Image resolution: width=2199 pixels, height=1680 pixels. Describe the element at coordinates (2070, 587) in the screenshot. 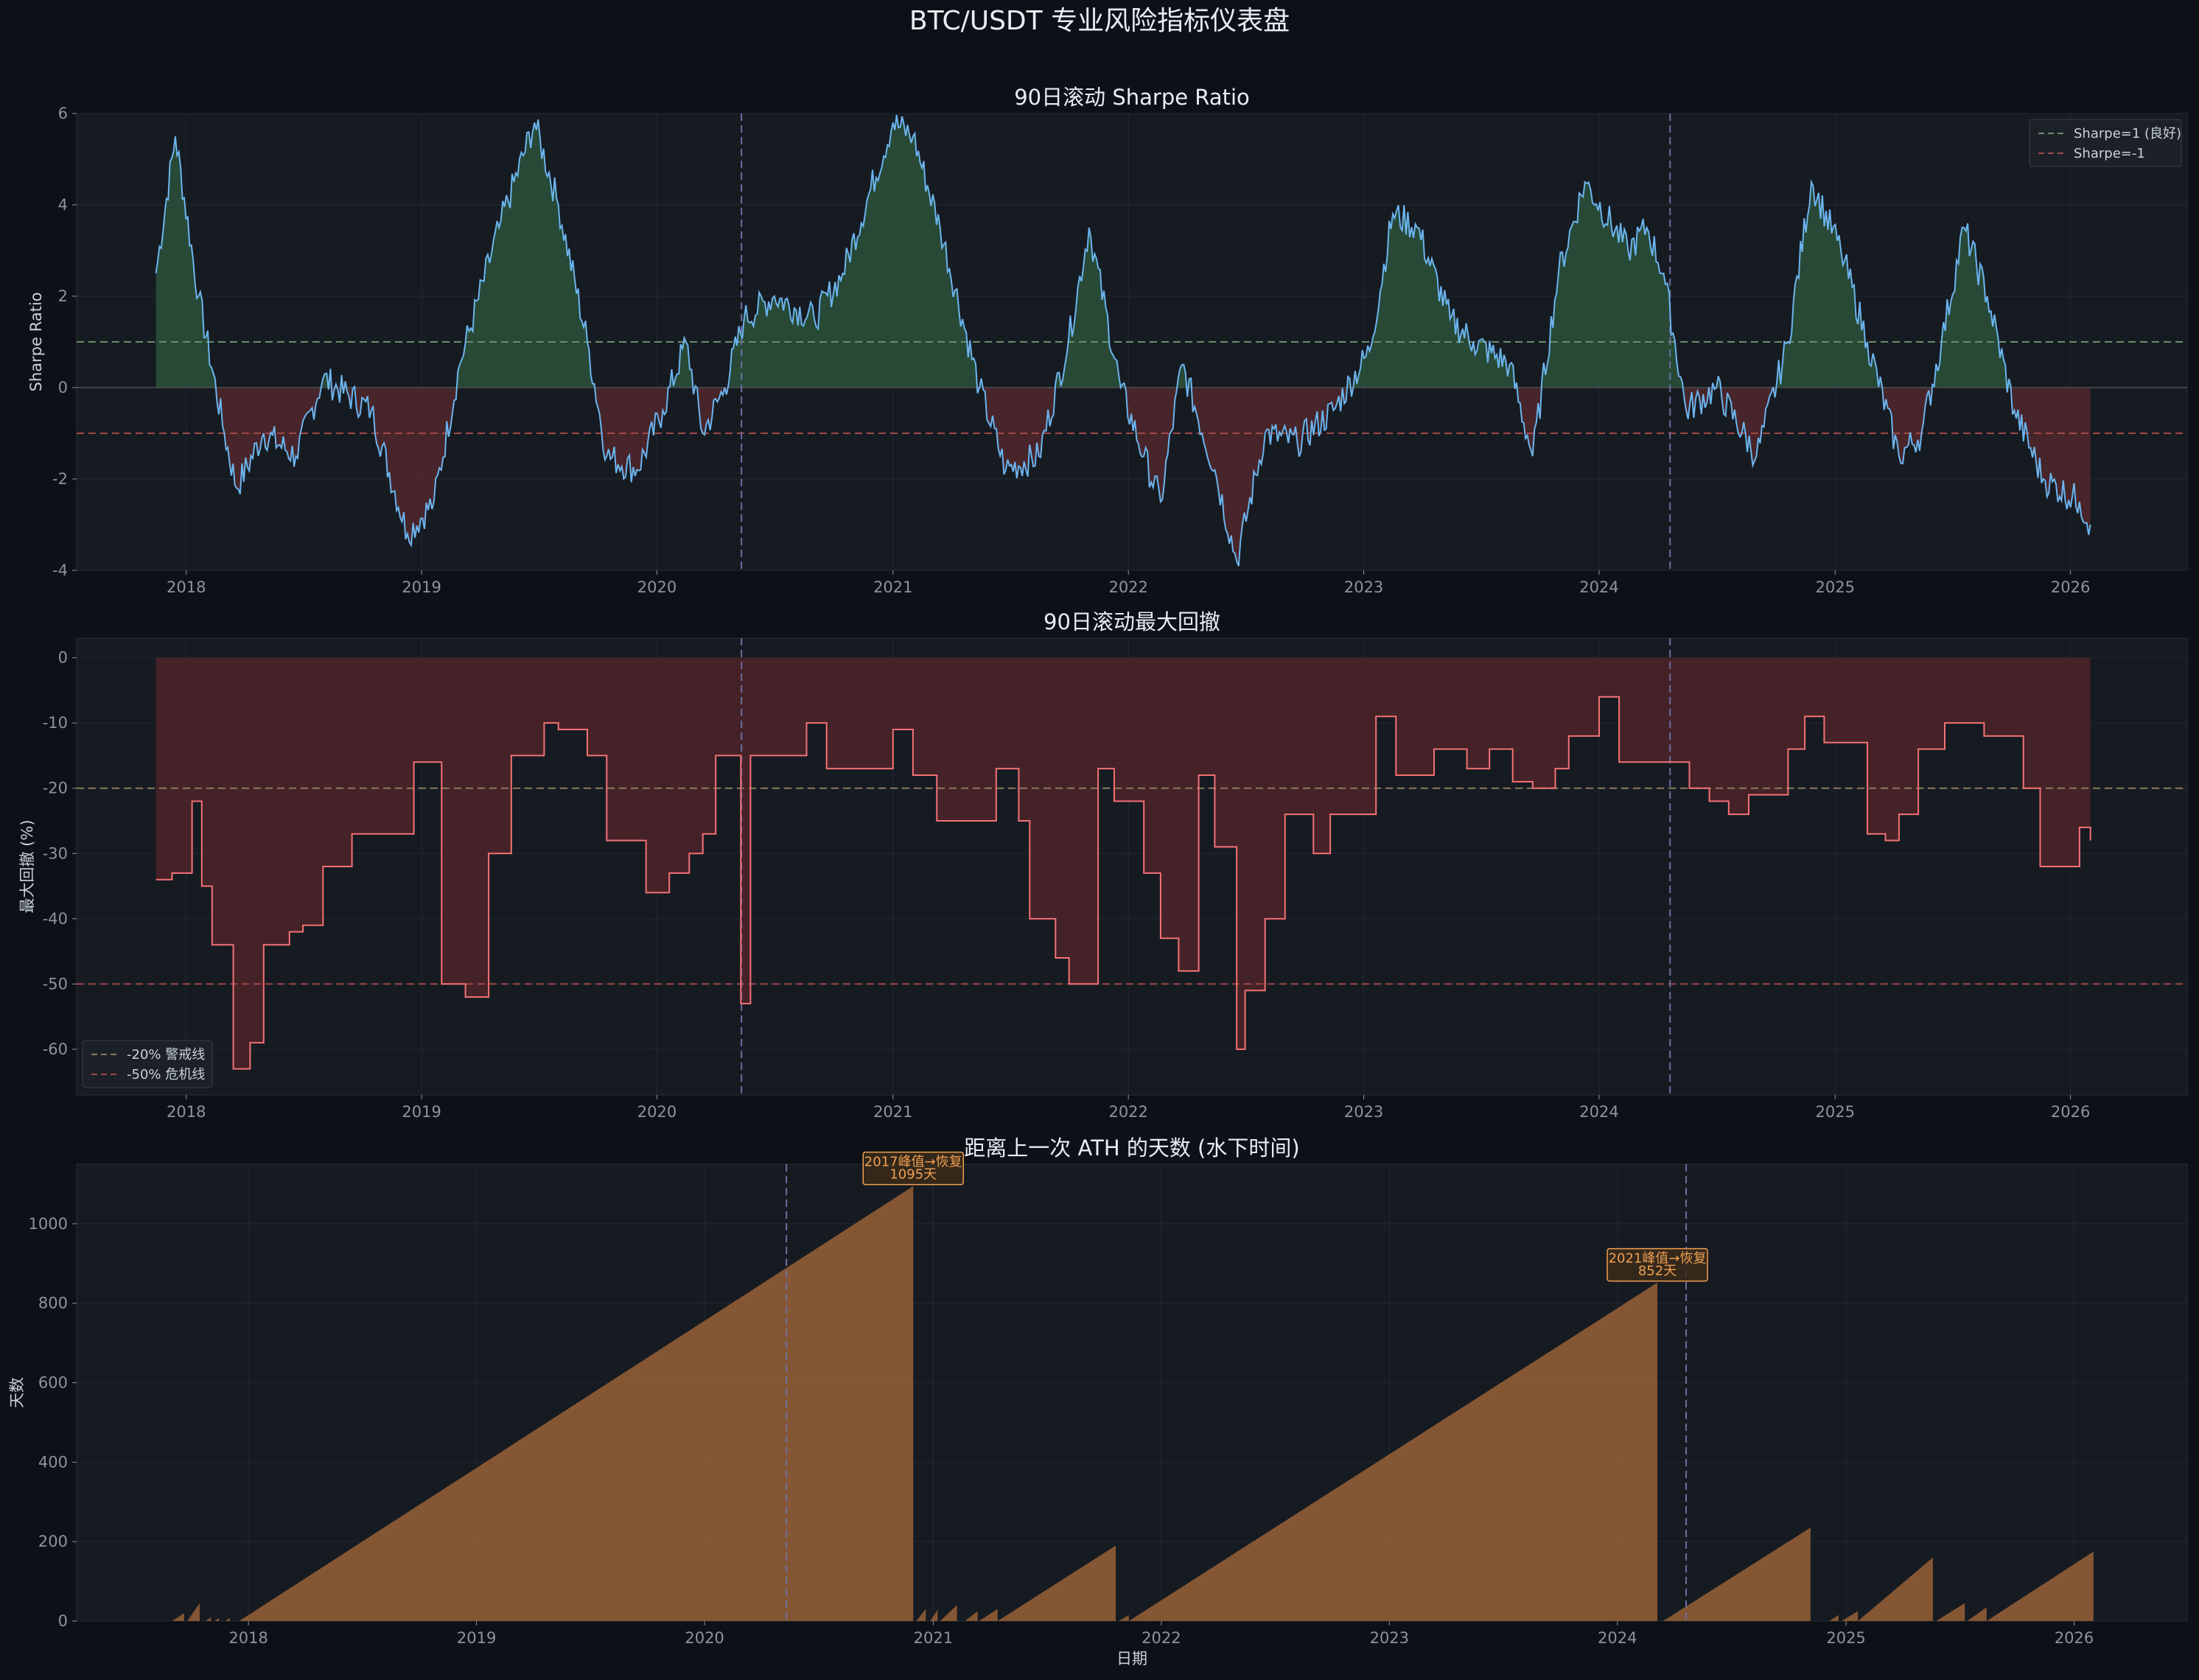

I see `sharpe-tick-label-x: 2026` at that location.